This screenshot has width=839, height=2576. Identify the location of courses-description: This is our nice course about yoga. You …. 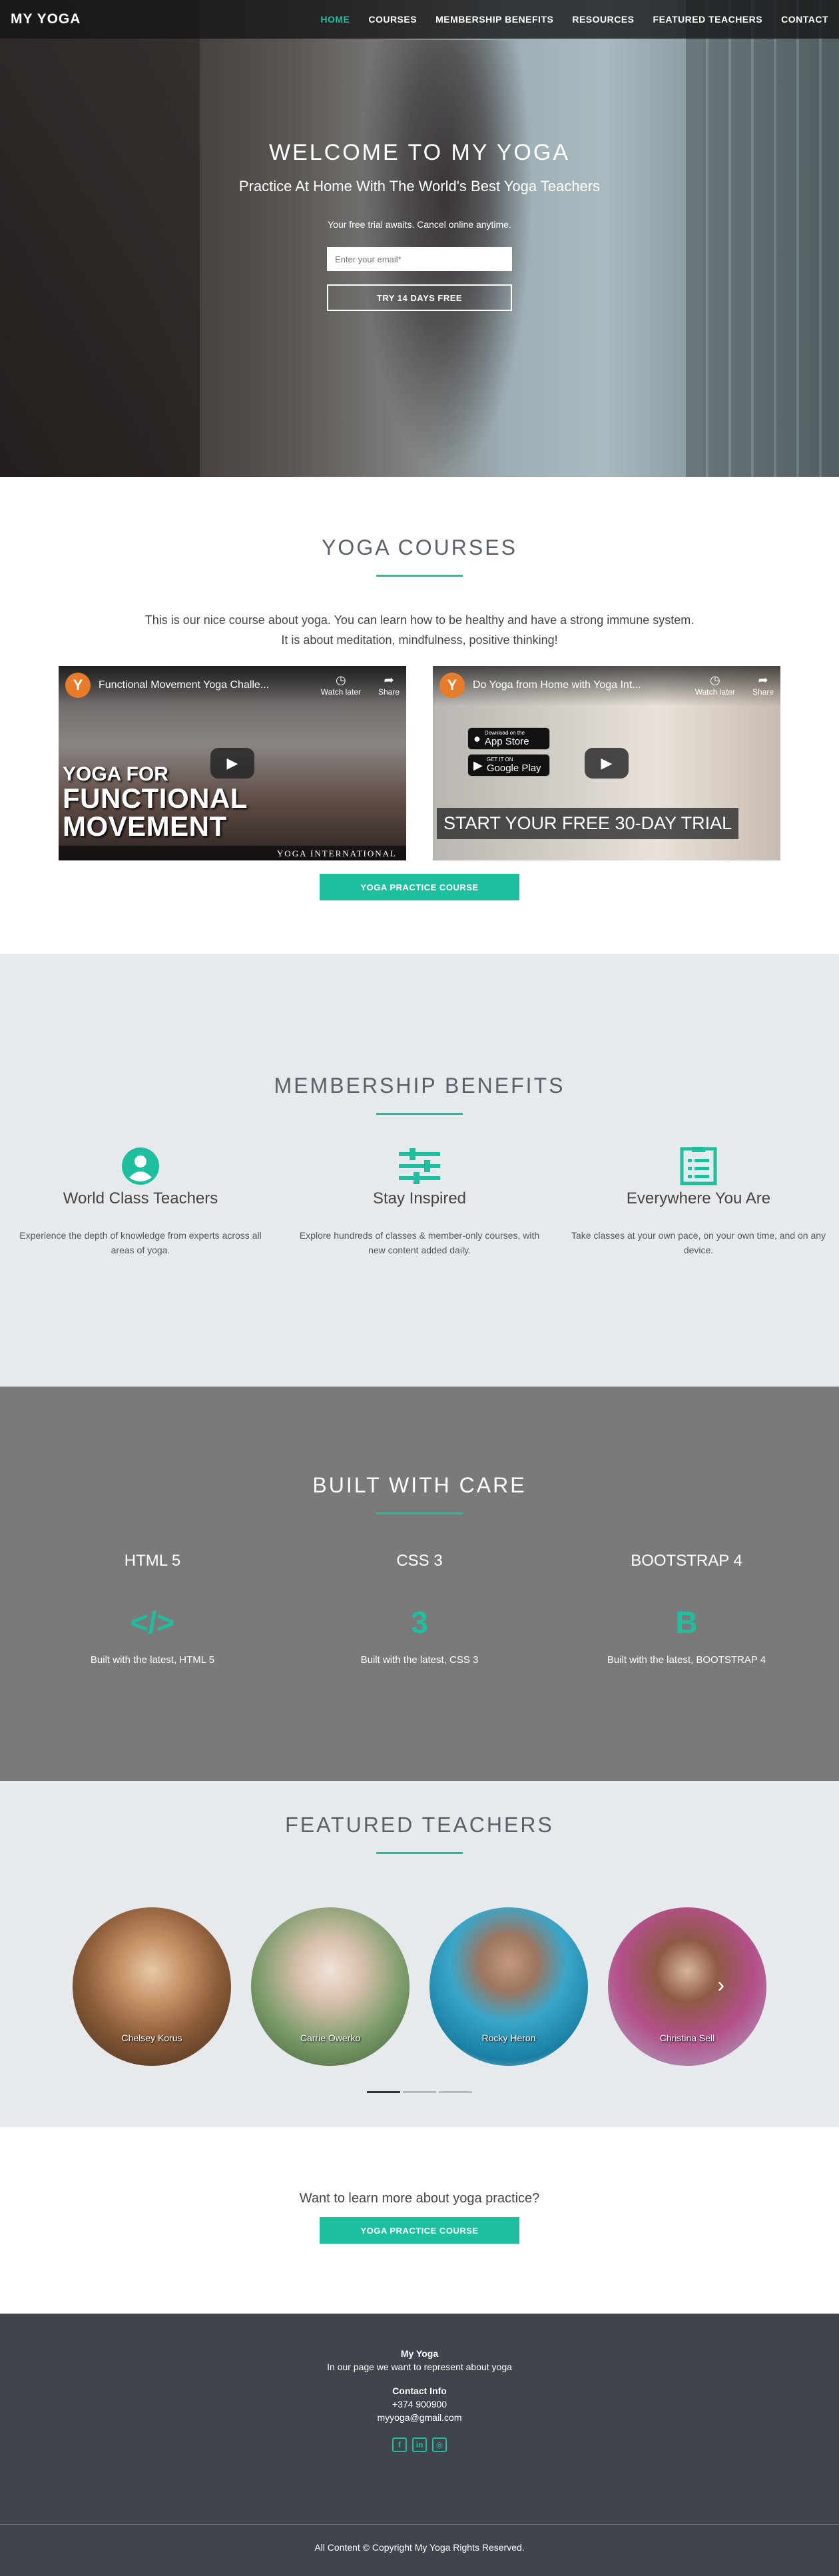
(419, 630).